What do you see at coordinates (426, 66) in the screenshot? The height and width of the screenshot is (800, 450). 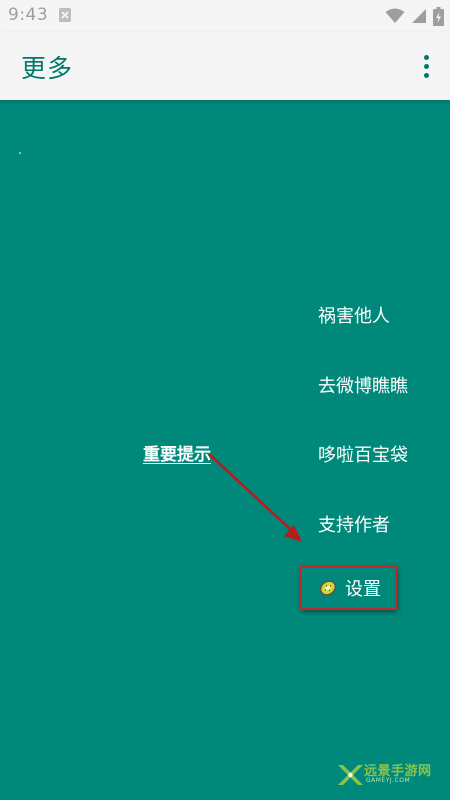 I see `more-vert-icon` at bounding box center [426, 66].